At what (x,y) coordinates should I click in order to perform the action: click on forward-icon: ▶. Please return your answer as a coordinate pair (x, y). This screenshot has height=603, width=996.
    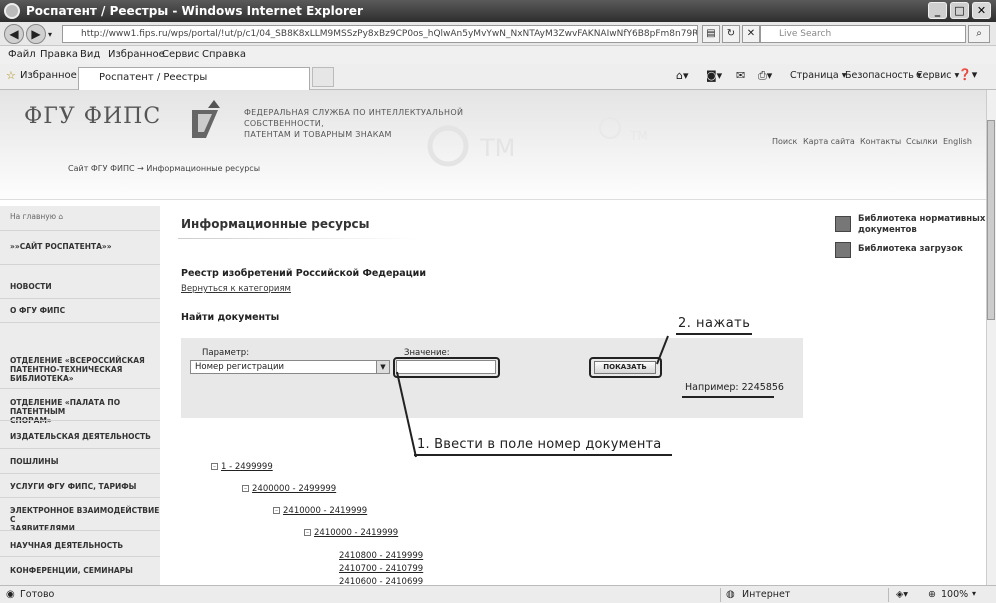
    Looking at the image, I should click on (36, 34).